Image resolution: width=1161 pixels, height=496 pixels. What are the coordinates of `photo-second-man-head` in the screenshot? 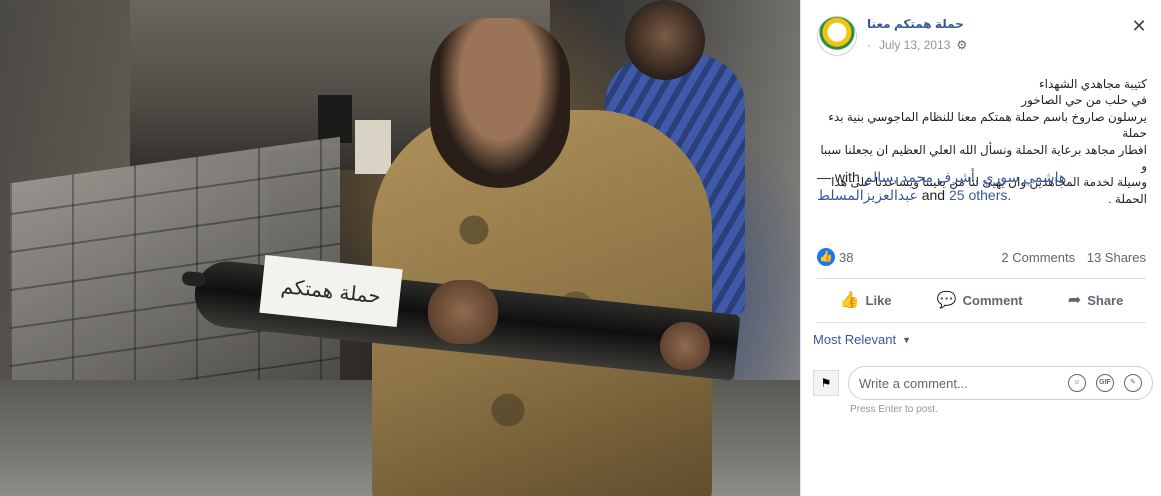 It's located at (665, 40).